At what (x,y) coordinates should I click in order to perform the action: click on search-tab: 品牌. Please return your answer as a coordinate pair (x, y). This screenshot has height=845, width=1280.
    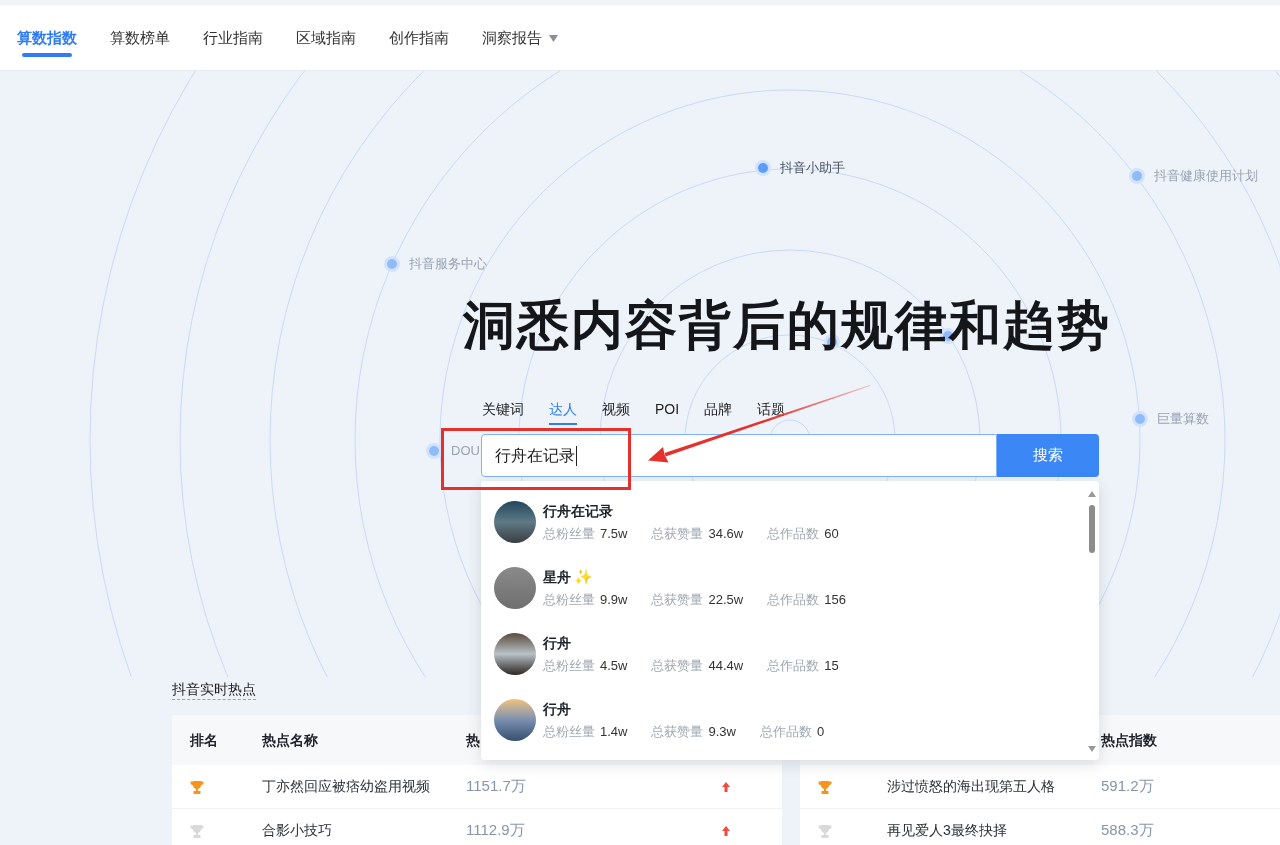
    Looking at the image, I should click on (718, 412).